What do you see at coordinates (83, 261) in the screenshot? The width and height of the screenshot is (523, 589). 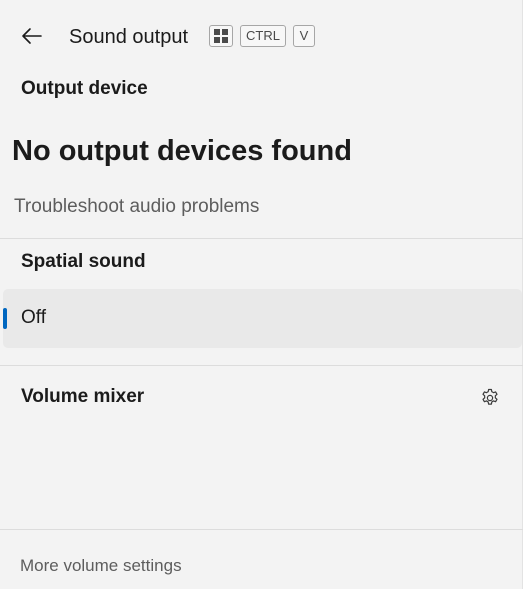 I see `spatial-sound-label: Spatial sound` at bounding box center [83, 261].